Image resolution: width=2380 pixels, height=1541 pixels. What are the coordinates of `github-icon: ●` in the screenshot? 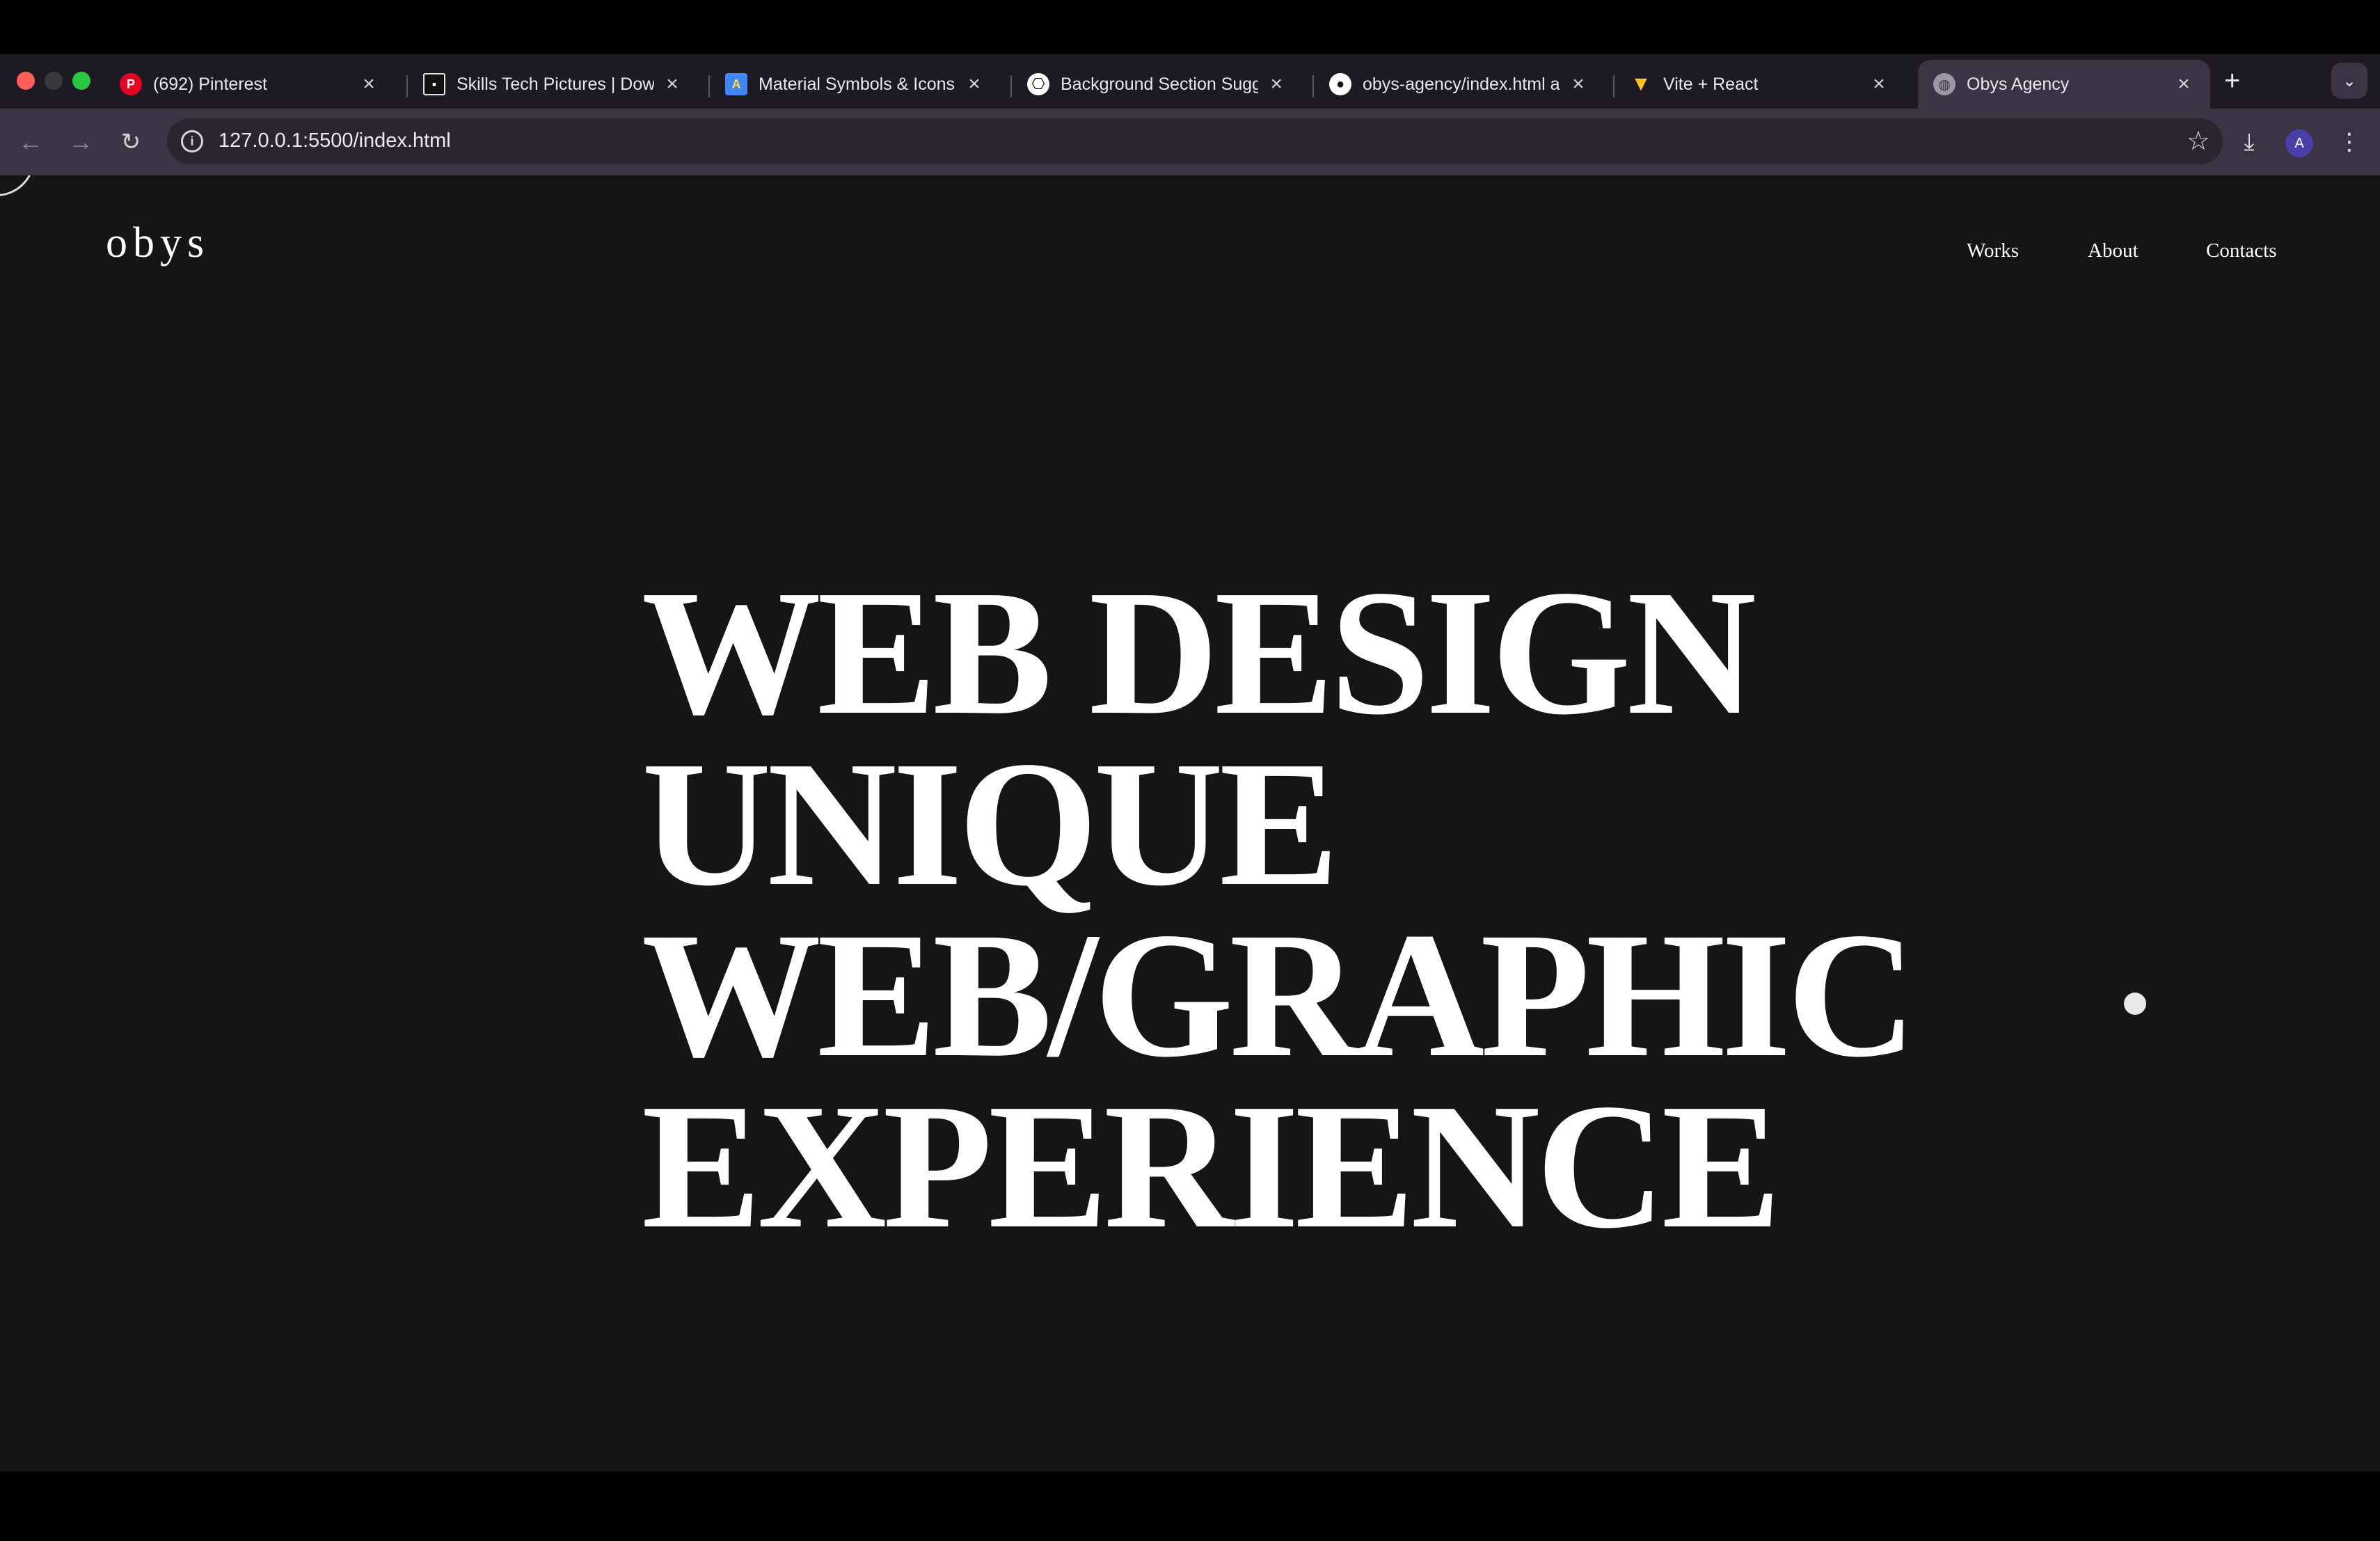 It's located at (1340, 84).